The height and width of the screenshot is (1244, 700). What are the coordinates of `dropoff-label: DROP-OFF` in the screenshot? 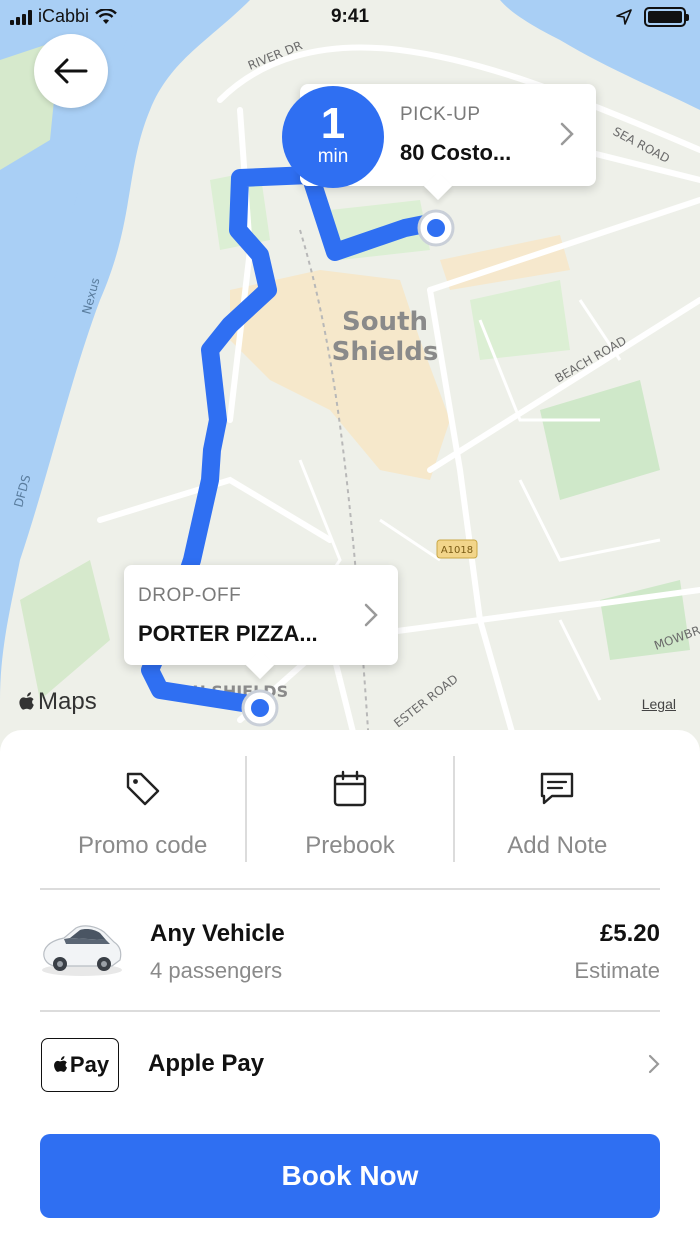 It's located at (190, 595).